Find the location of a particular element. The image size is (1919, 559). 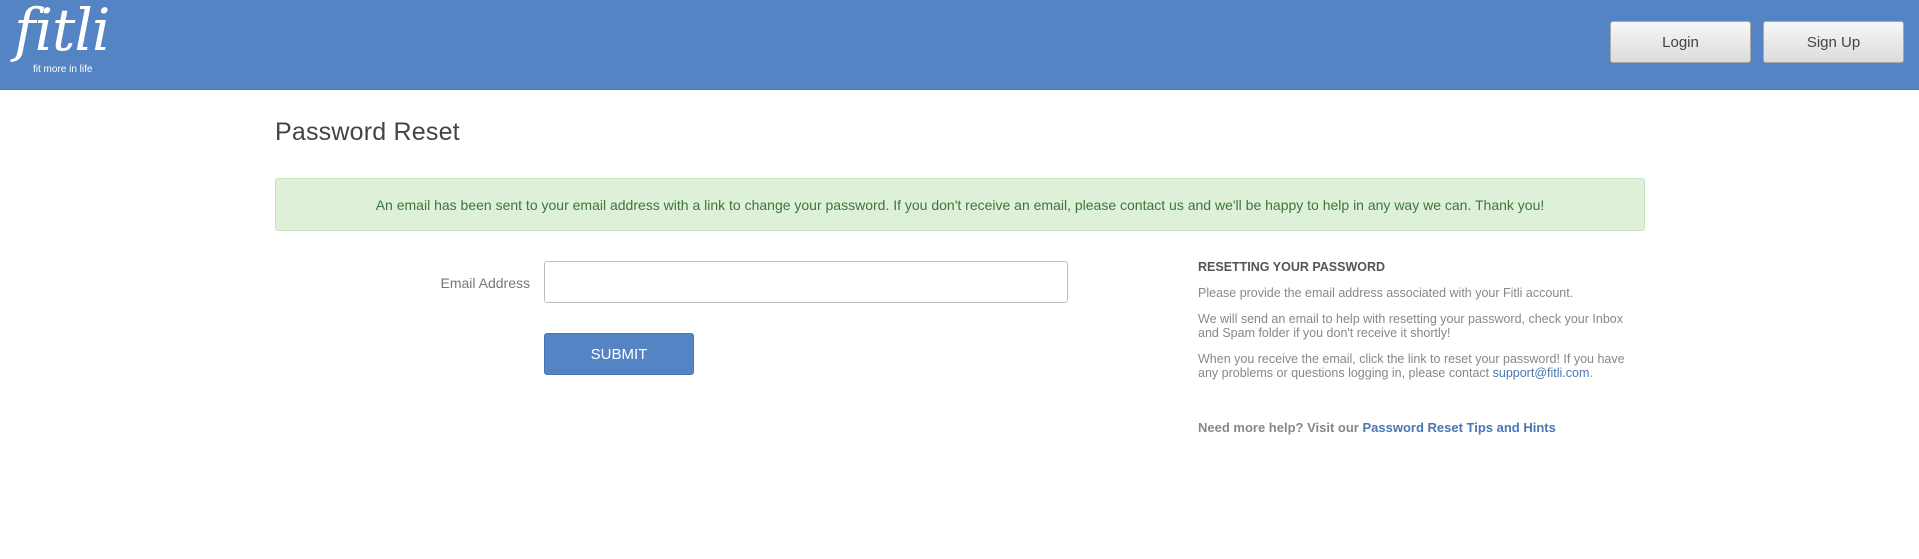

page-title: Password Reset is located at coordinates (367, 132).